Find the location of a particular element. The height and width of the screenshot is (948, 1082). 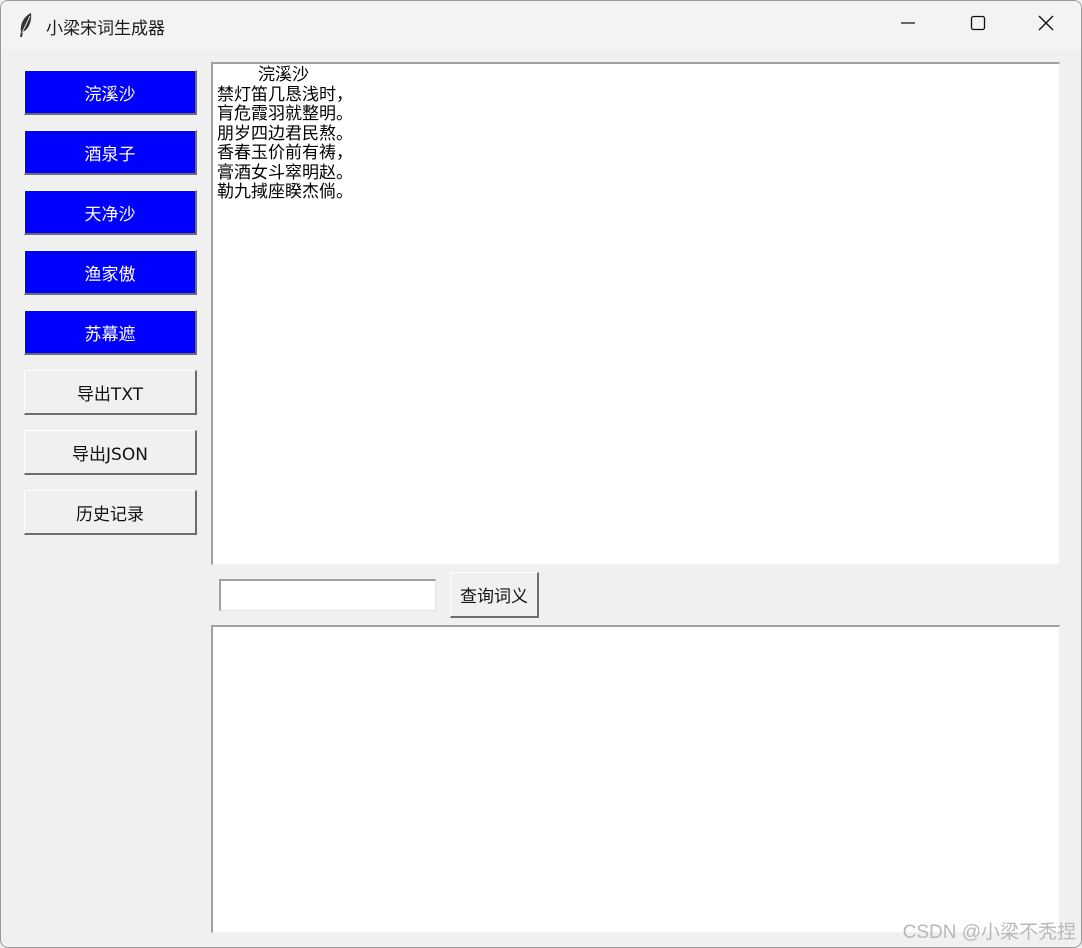

close-button is located at coordinates (1046, 25).